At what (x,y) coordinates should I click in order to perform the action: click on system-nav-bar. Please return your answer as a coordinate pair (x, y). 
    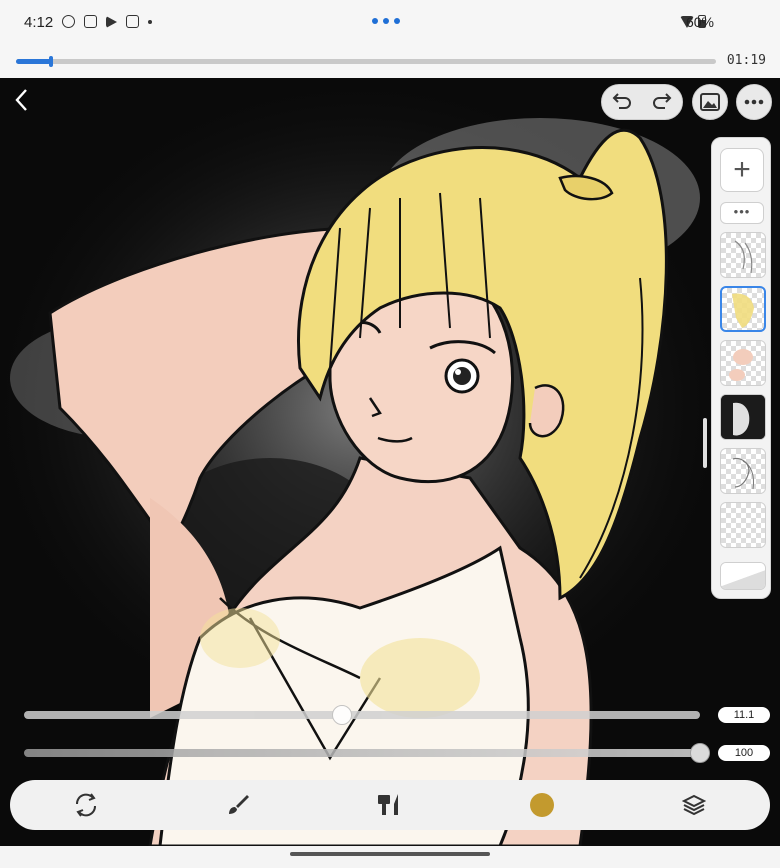
    Looking at the image, I should click on (390, 857).